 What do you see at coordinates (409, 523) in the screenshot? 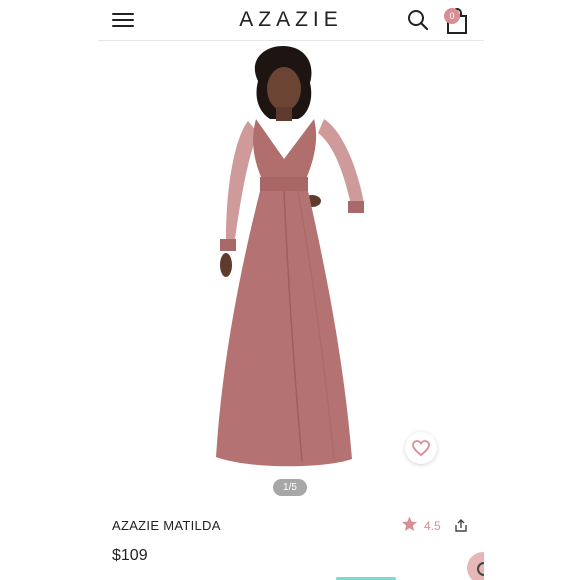
I see `star-icon` at bounding box center [409, 523].